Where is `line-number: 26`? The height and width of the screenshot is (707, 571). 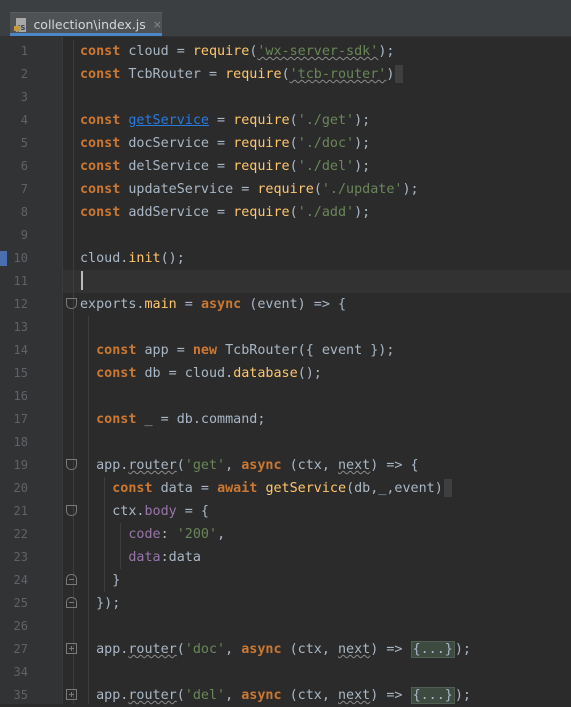
line-number: 26 is located at coordinates (20, 626).